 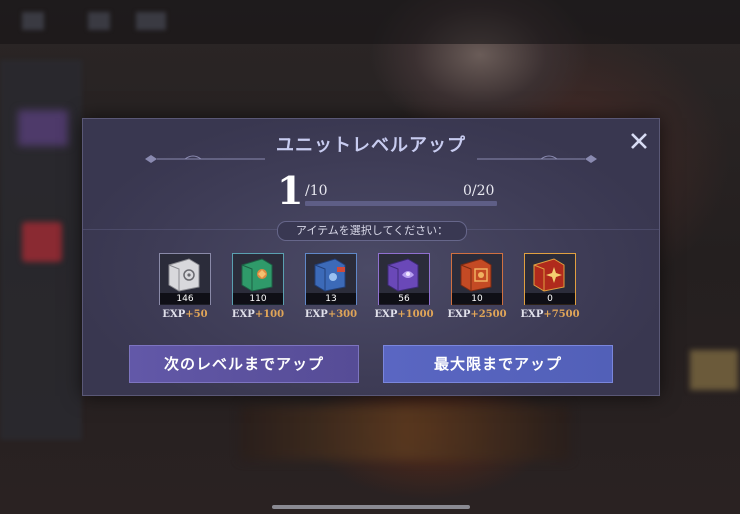 I want to click on select-item-prompt: アイテムを選択してください：, so click(x=372, y=231).